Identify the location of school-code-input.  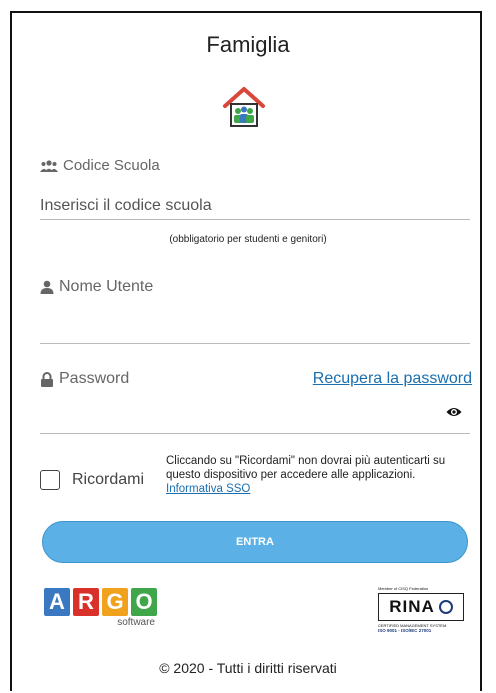
(255, 206).